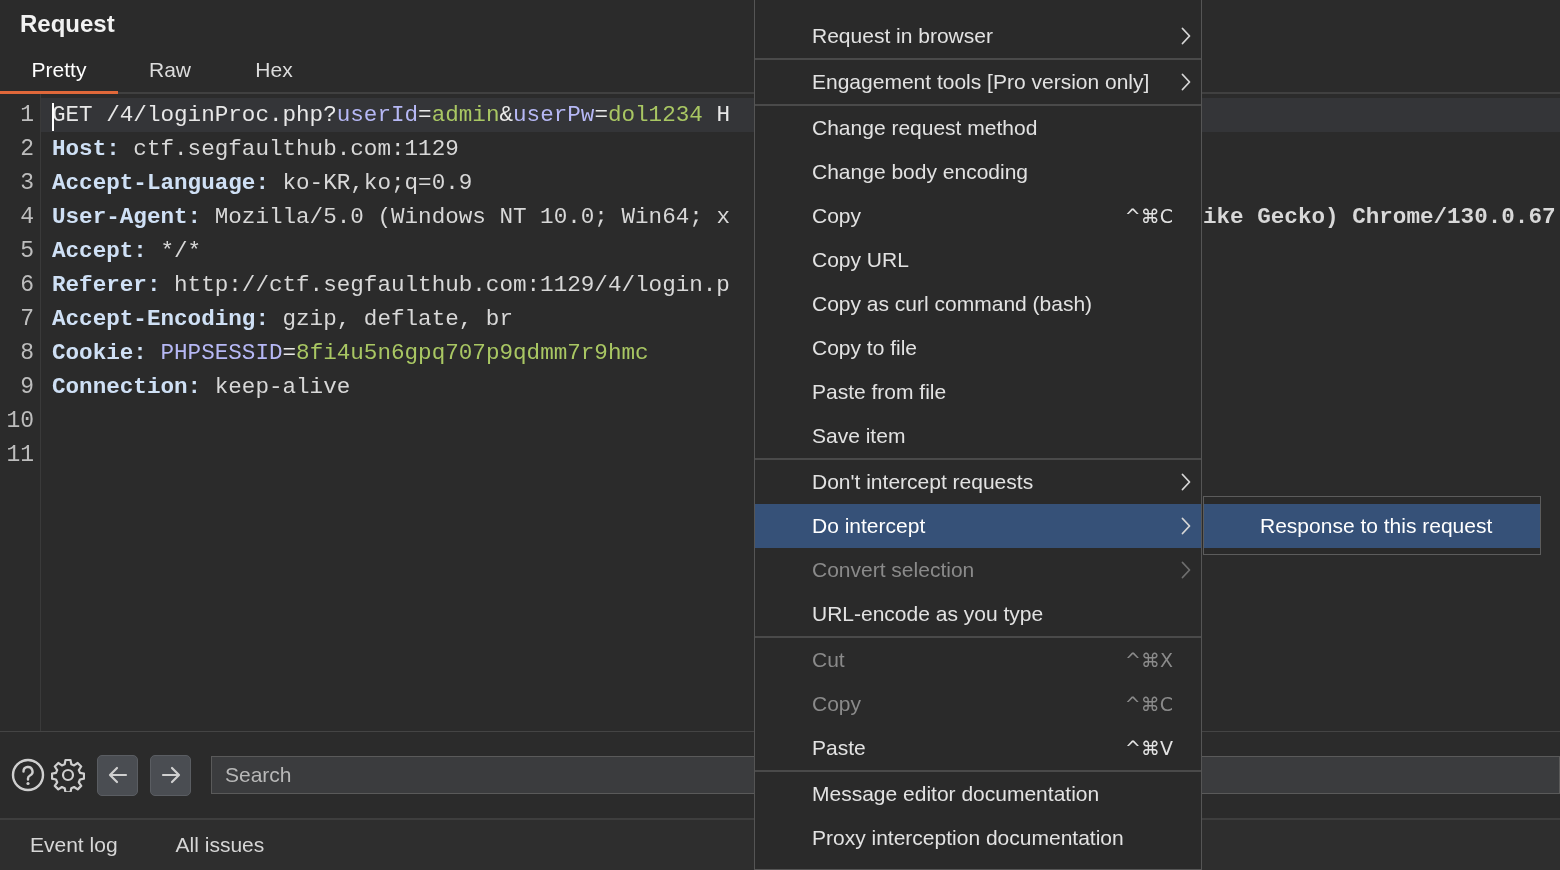 The height and width of the screenshot is (870, 1560). What do you see at coordinates (27, 115) in the screenshot?
I see `line-number: 1` at bounding box center [27, 115].